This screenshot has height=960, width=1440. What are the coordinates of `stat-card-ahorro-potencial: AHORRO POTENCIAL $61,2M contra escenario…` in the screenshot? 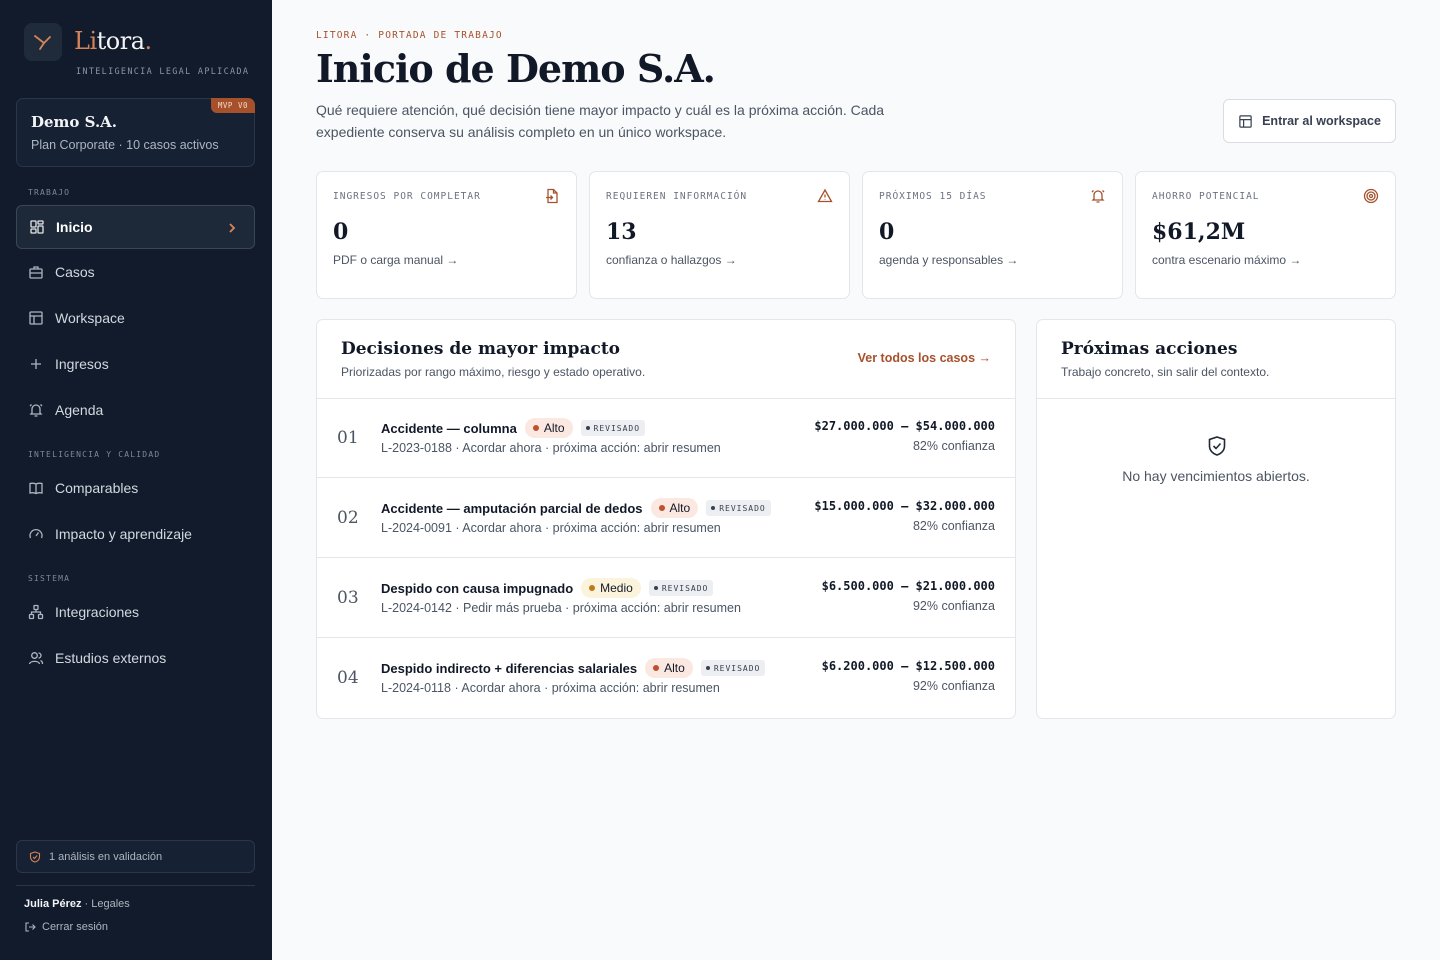 It's located at (1265, 235).